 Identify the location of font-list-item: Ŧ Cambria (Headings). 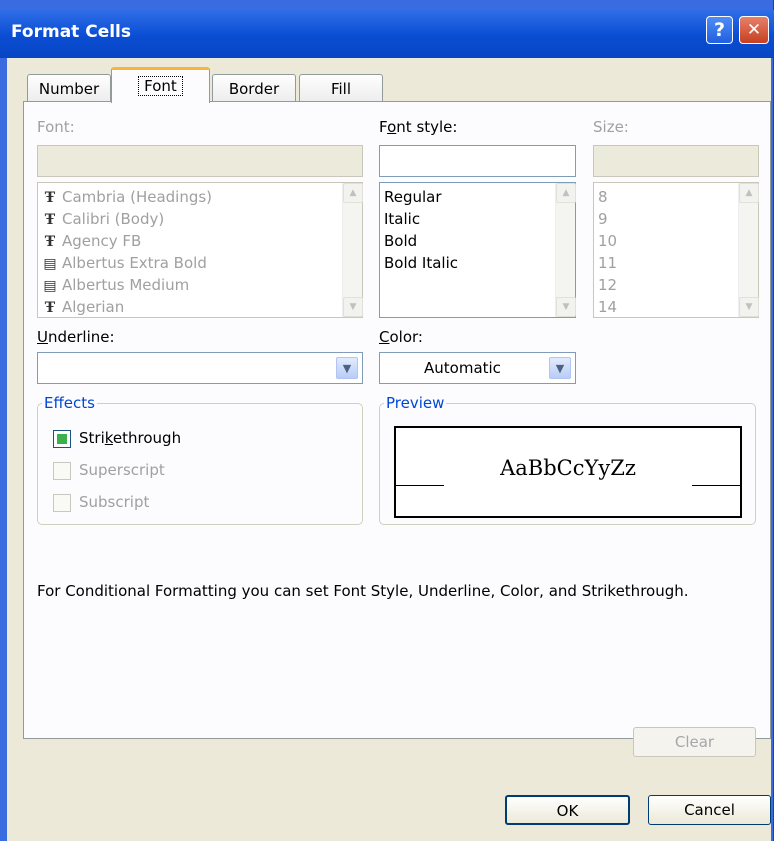
(187, 197).